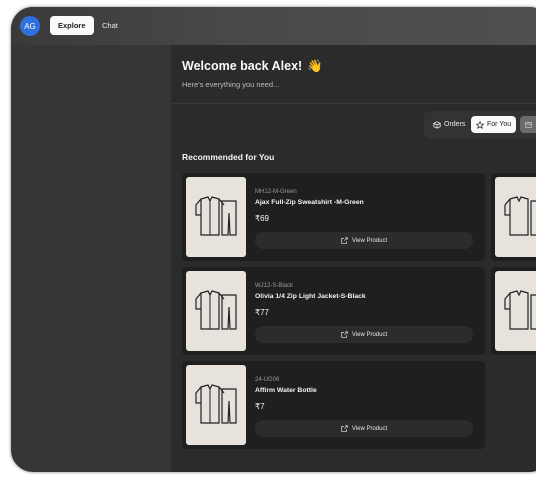  What do you see at coordinates (72, 25) in the screenshot?
I see `nav-explore-button: Explore` at bounding box center [72, 25].